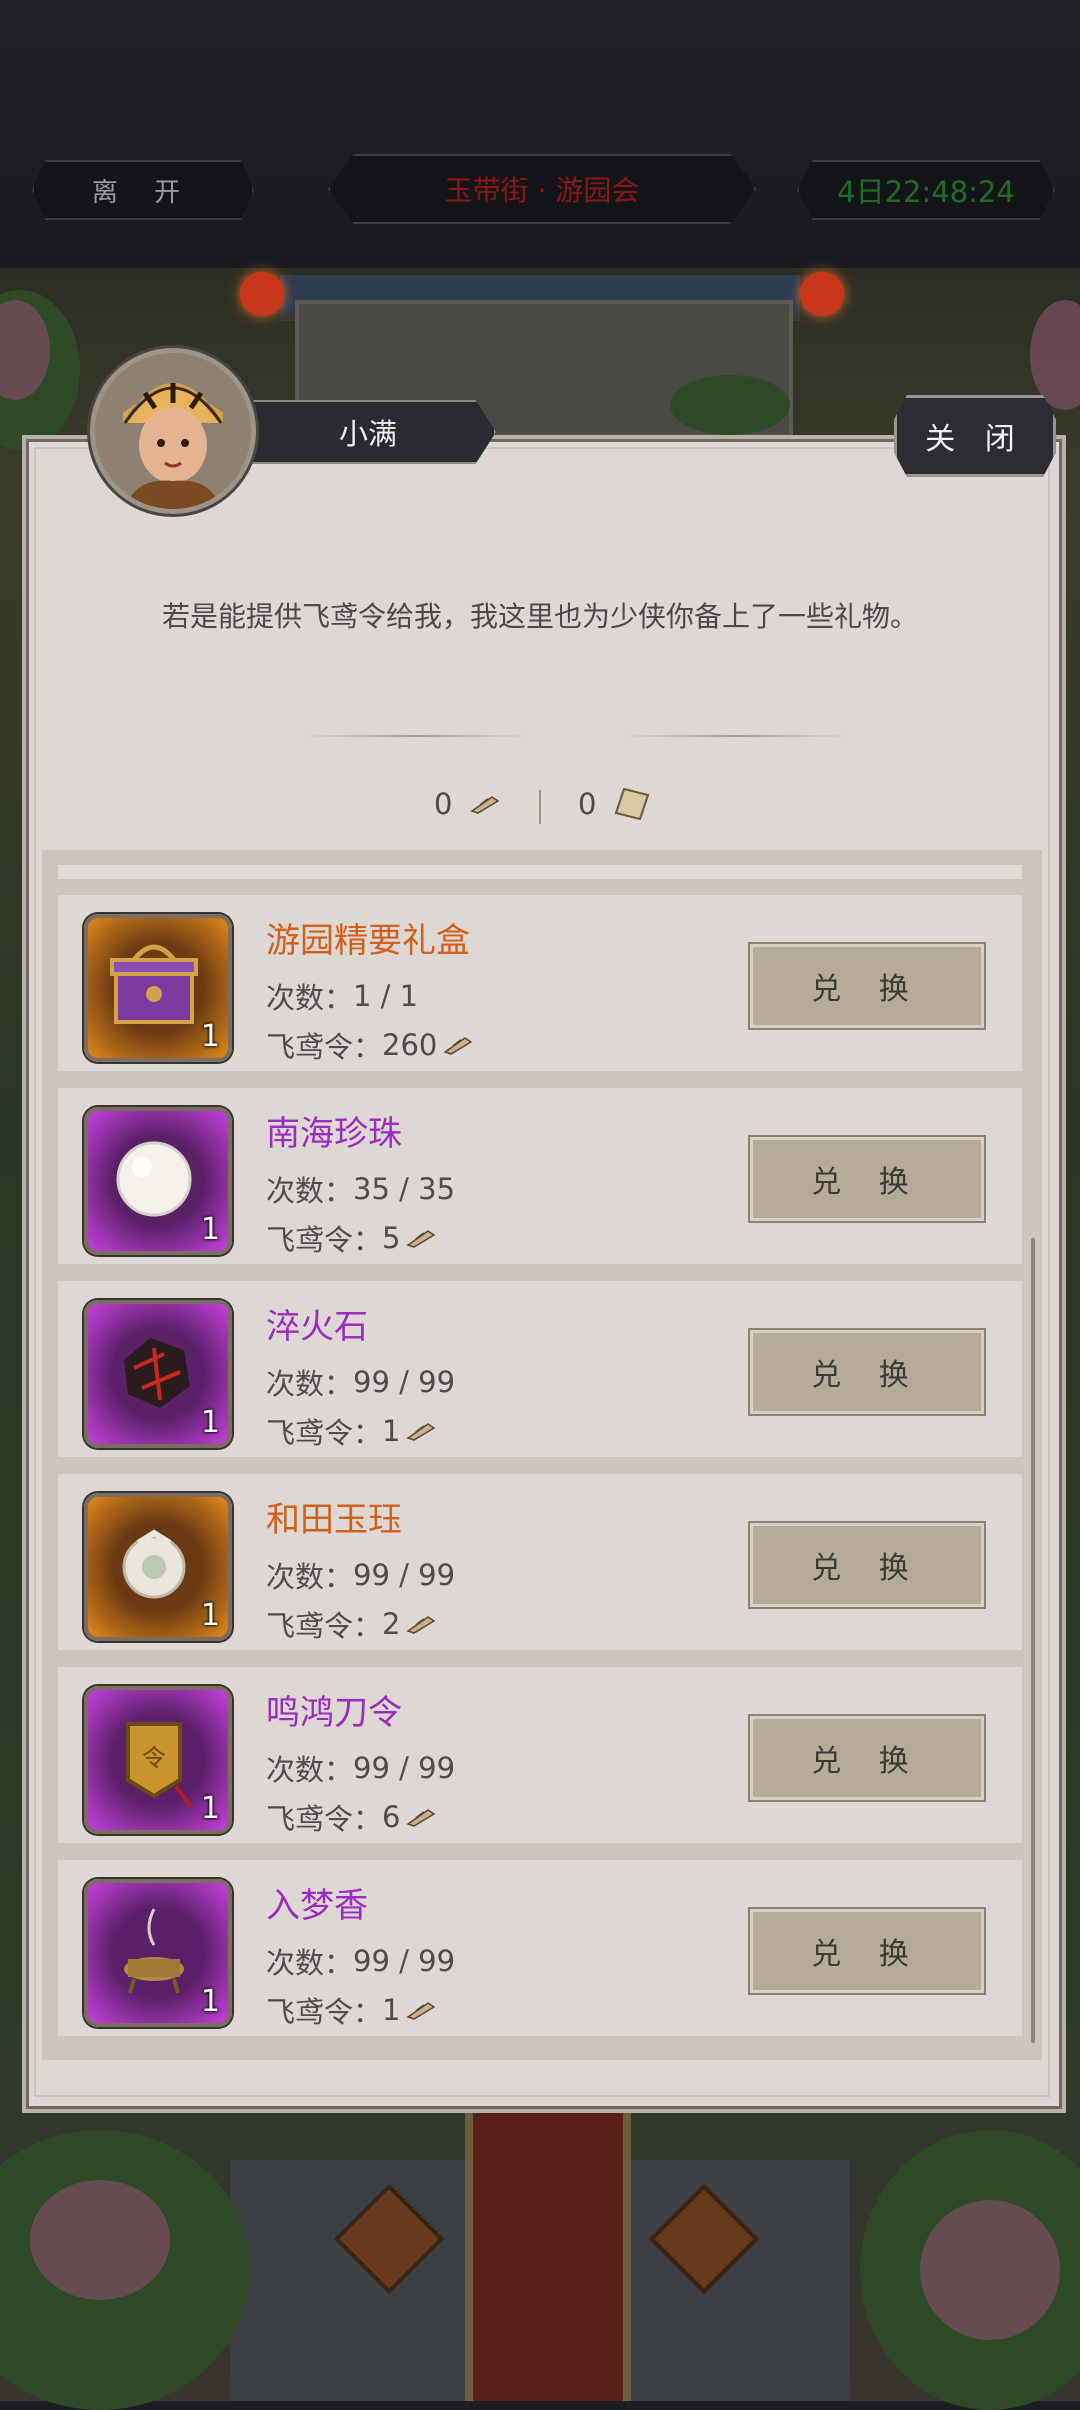 The image size is (1080, 2410). Describe the element at coordinates (614, 804) in the screenshot. I see `ticket-balance: 0` at that location.